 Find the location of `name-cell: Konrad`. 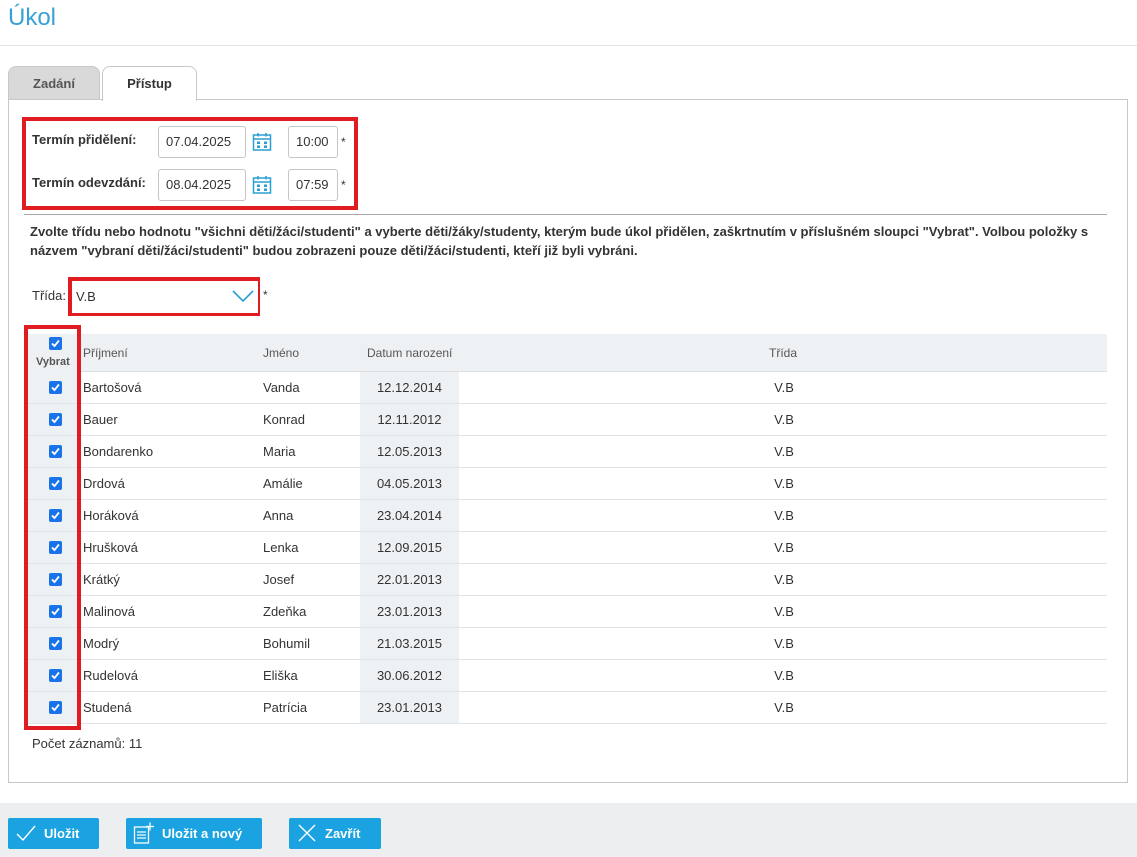

name-cell: Konrad is located at coordinates (284, 419).